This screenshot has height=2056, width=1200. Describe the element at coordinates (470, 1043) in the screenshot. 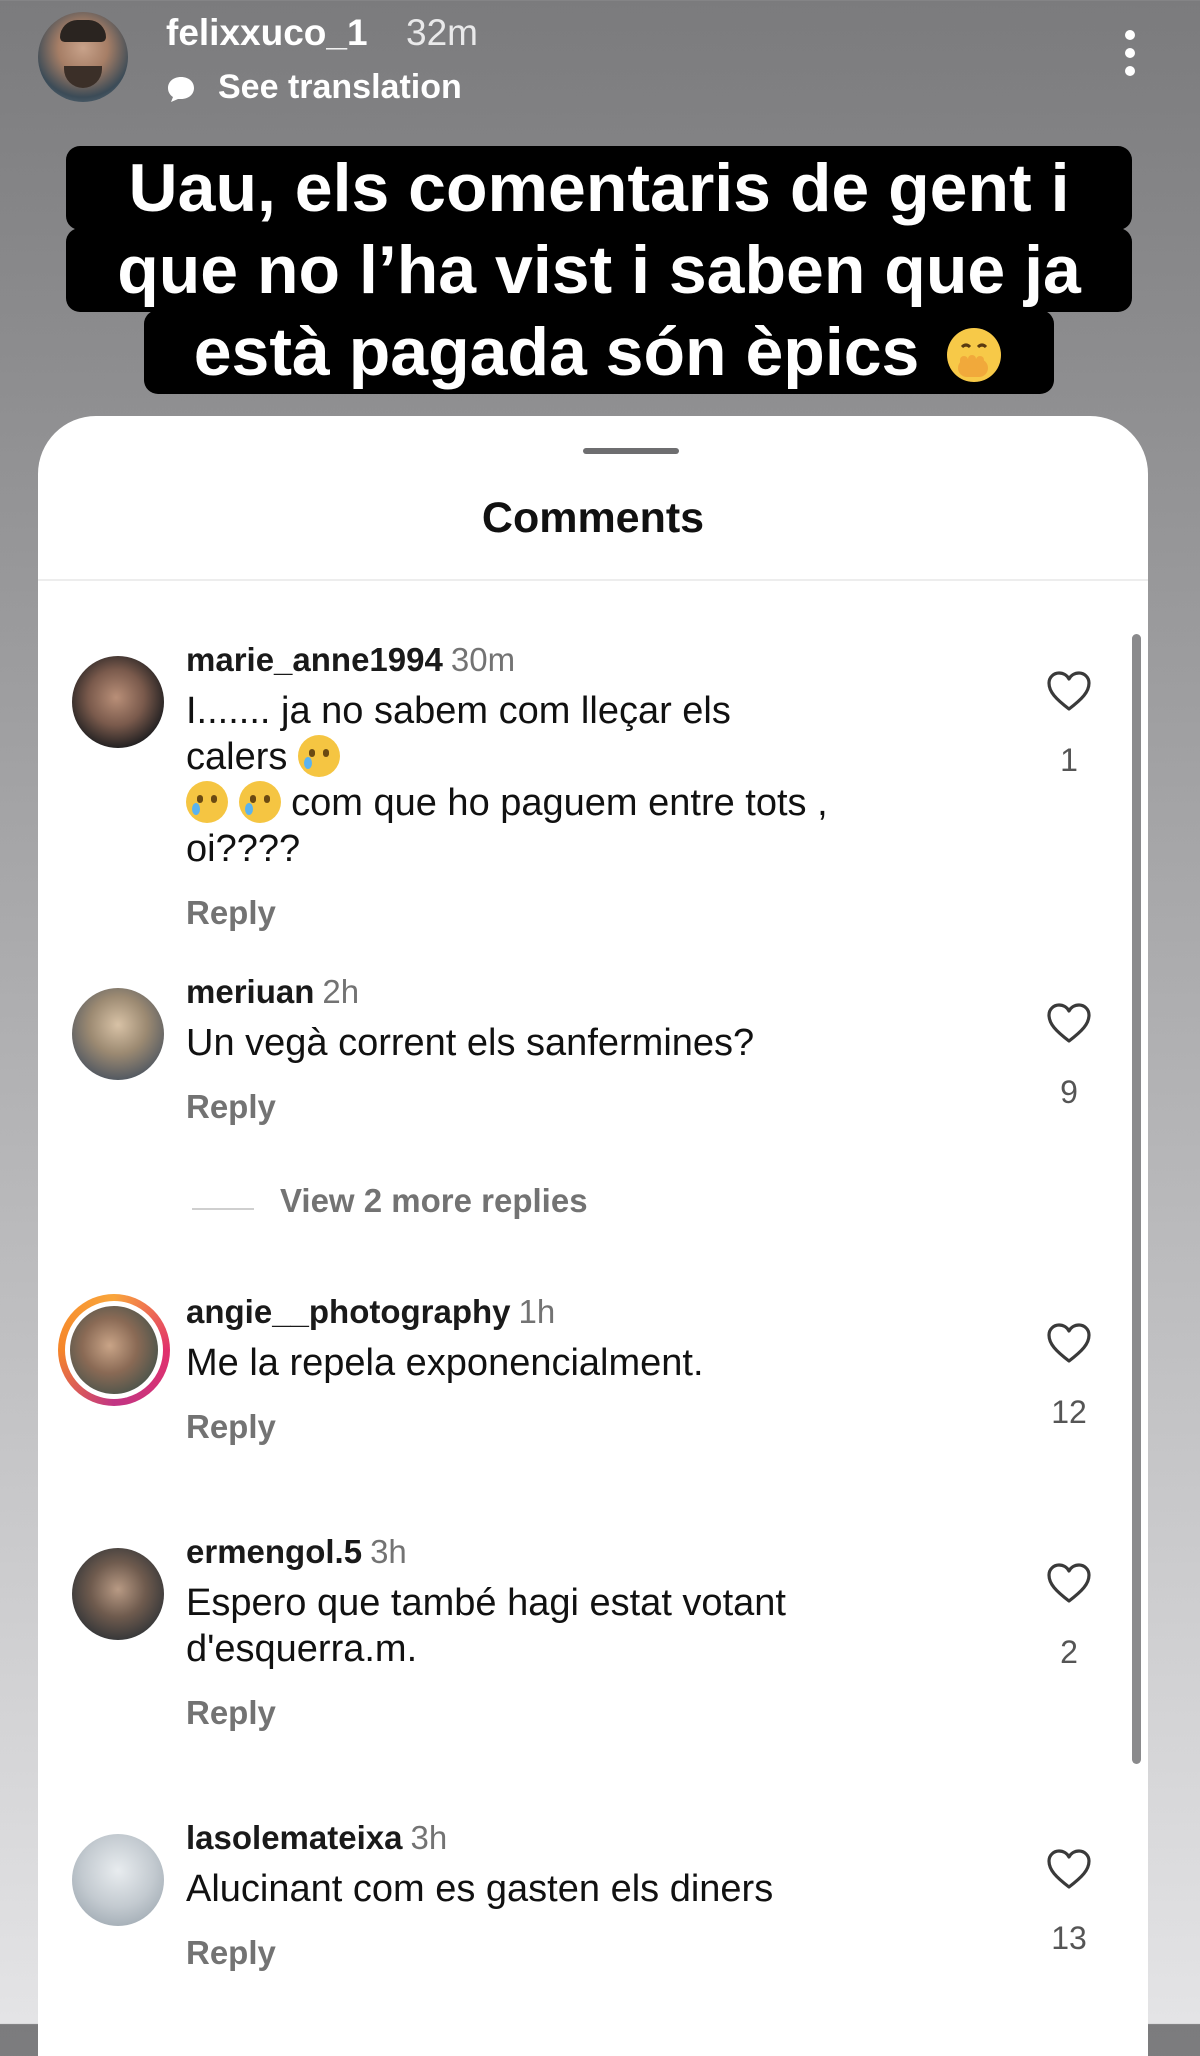

I see `comment-text: Un vegà corrent els sanfermines?` at that location.